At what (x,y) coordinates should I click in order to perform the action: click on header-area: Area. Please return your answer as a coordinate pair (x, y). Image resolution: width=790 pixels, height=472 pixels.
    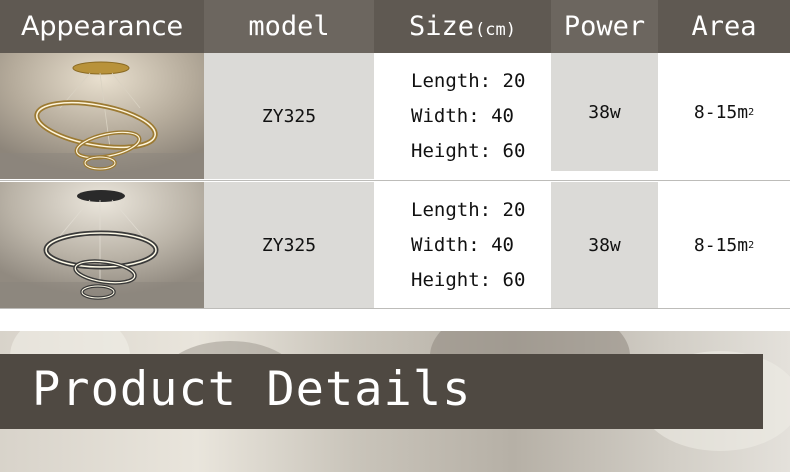
    Looking at the image, I should click on (724, 26).